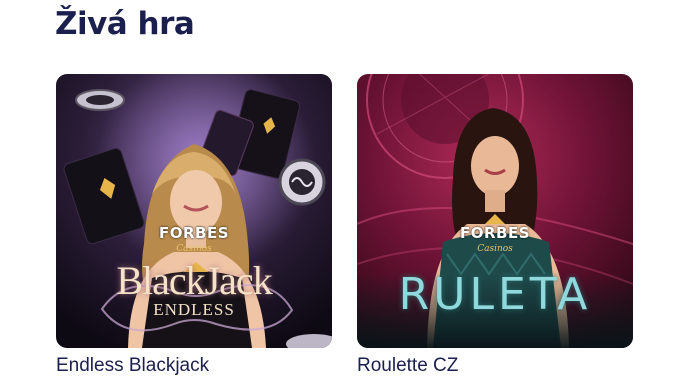  What do you see at coordinates (194, 309) in the screenshot?
I see `game-art-subtitle: ENDLESS` at bounding box center [194, 309].